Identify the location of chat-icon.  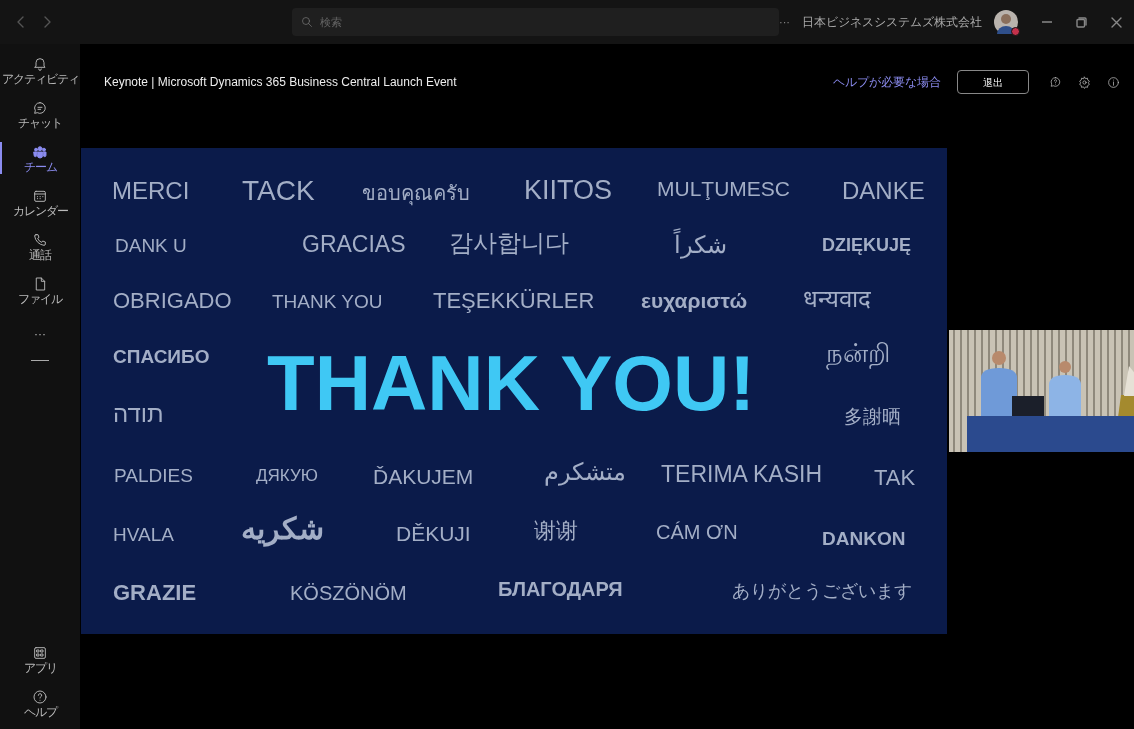
(40, 107).